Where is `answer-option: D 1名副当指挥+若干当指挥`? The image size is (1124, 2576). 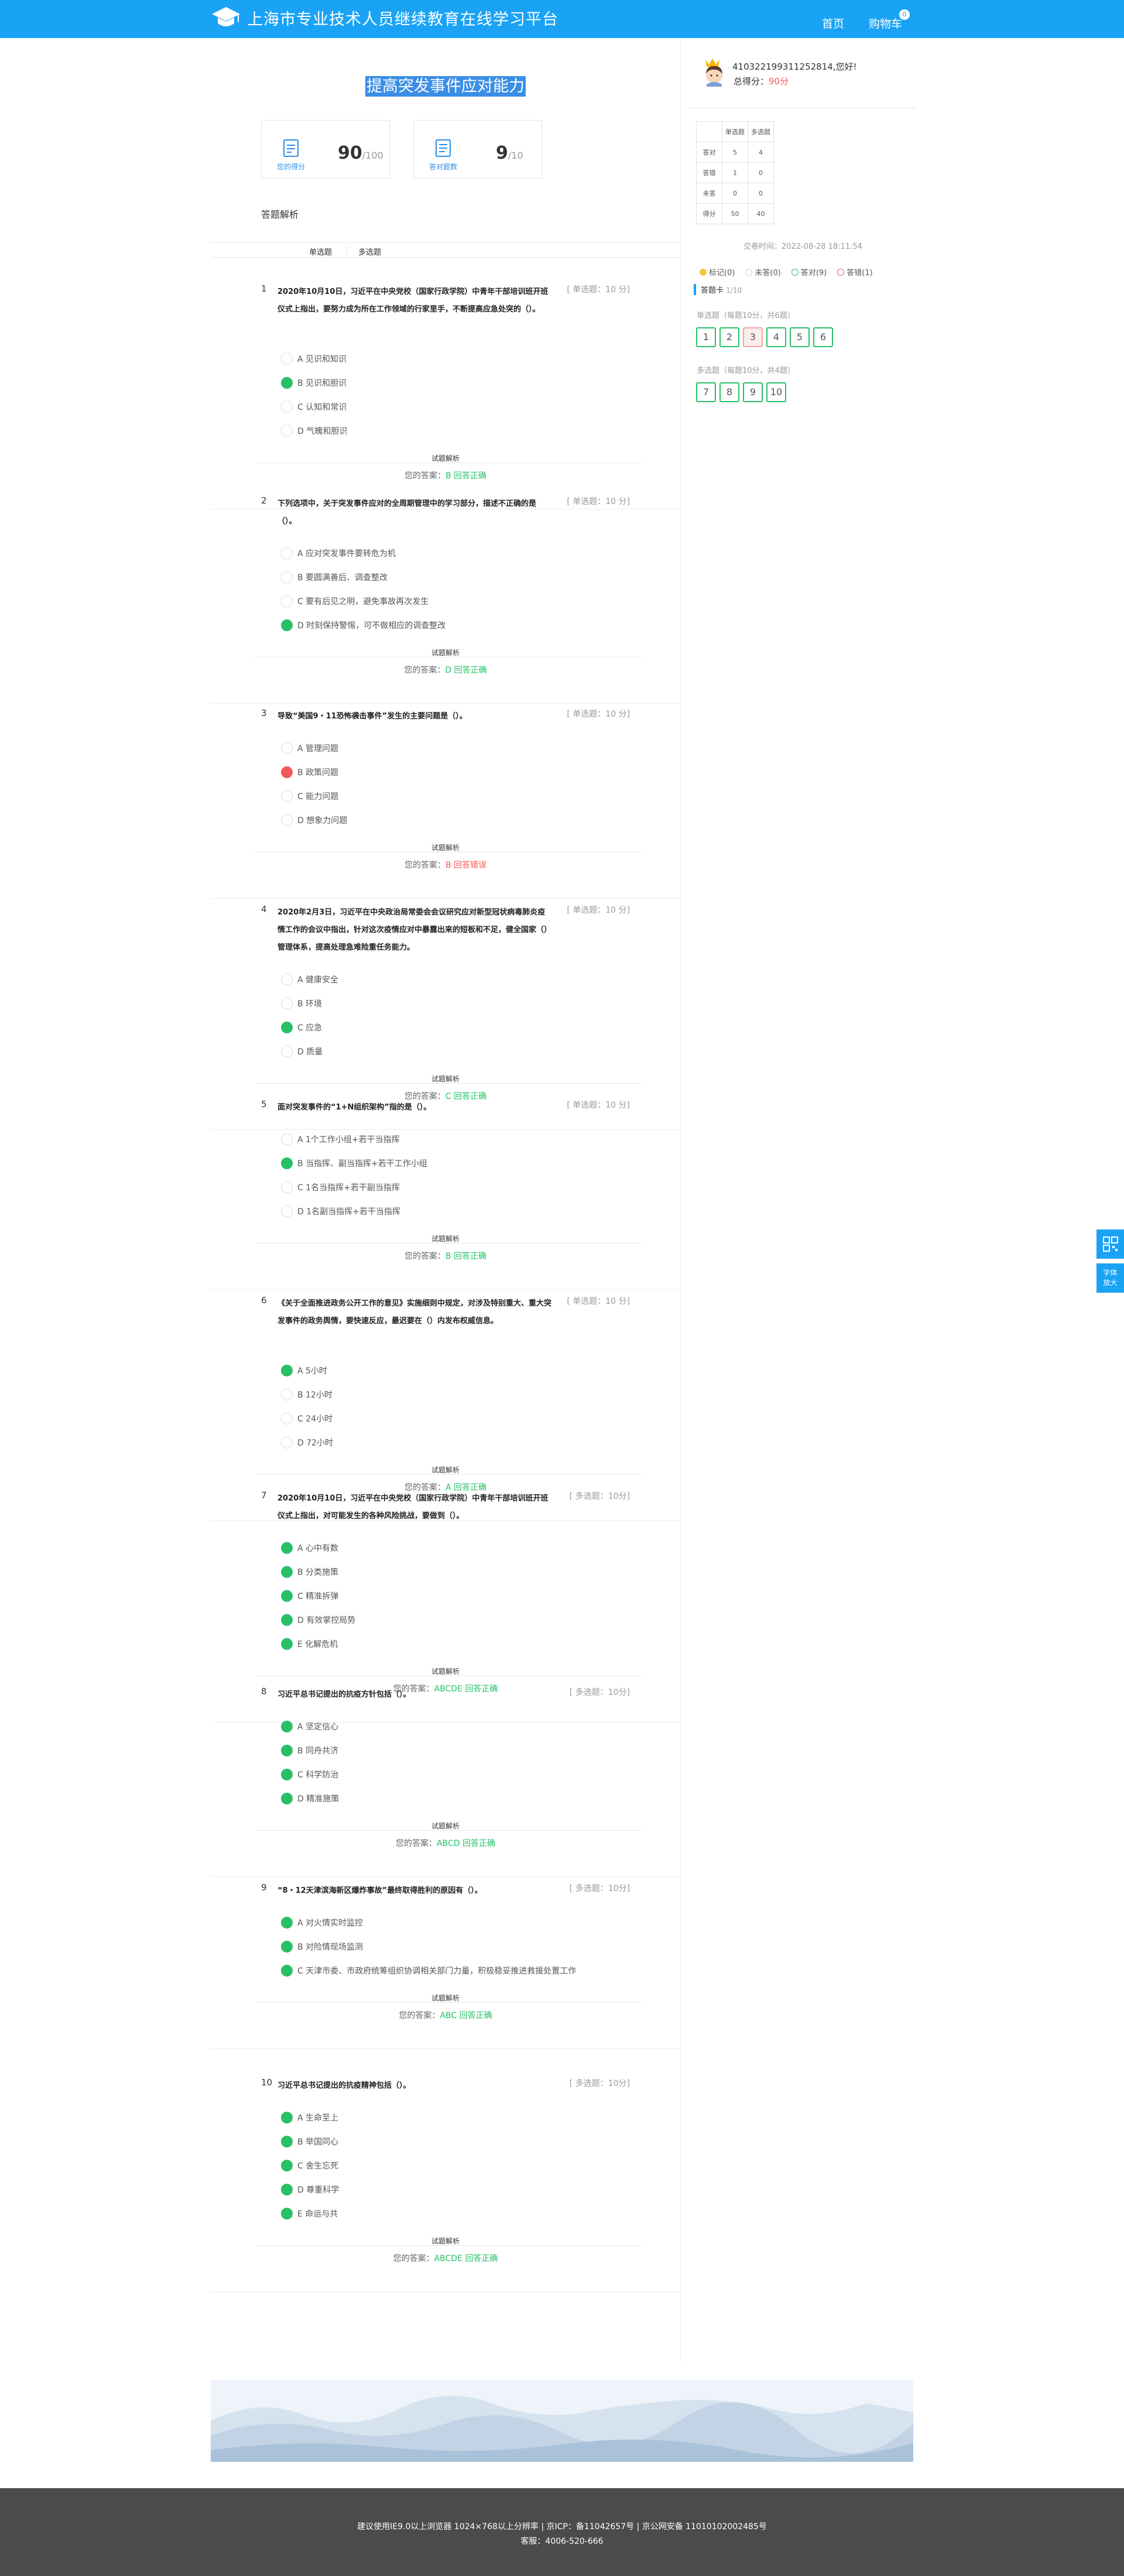
answer-option: D 1名副当指挥+若干当指挥 is located at coordinates (340, 1211).